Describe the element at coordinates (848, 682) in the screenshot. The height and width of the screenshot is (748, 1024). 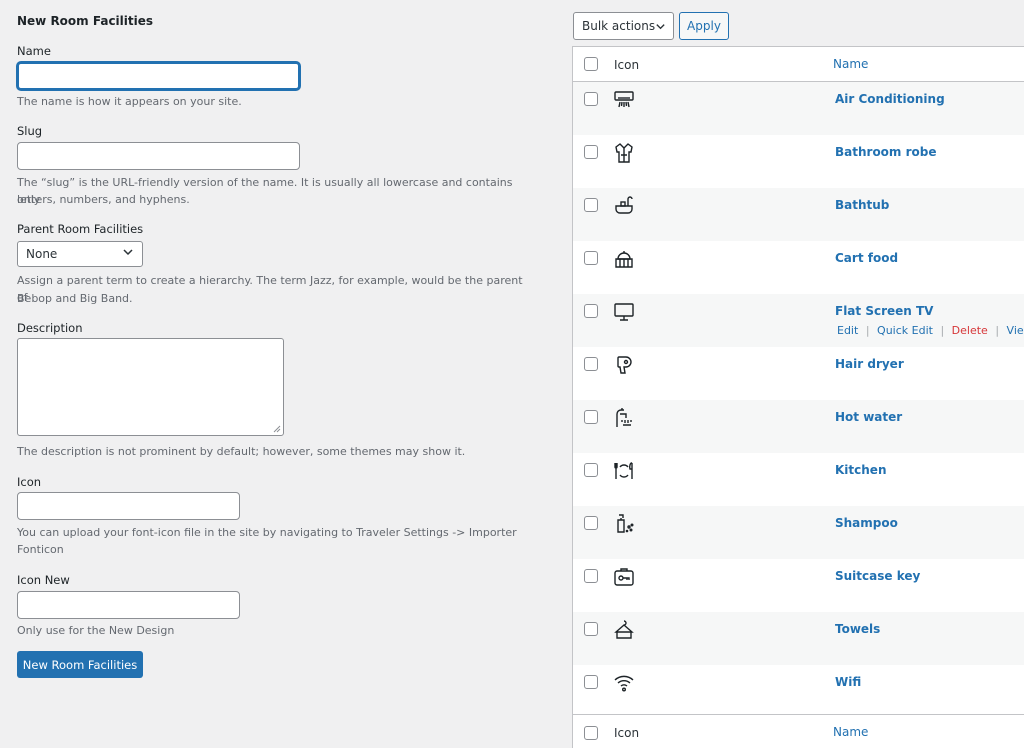
I see `row-name-link: Wifi` at that location.